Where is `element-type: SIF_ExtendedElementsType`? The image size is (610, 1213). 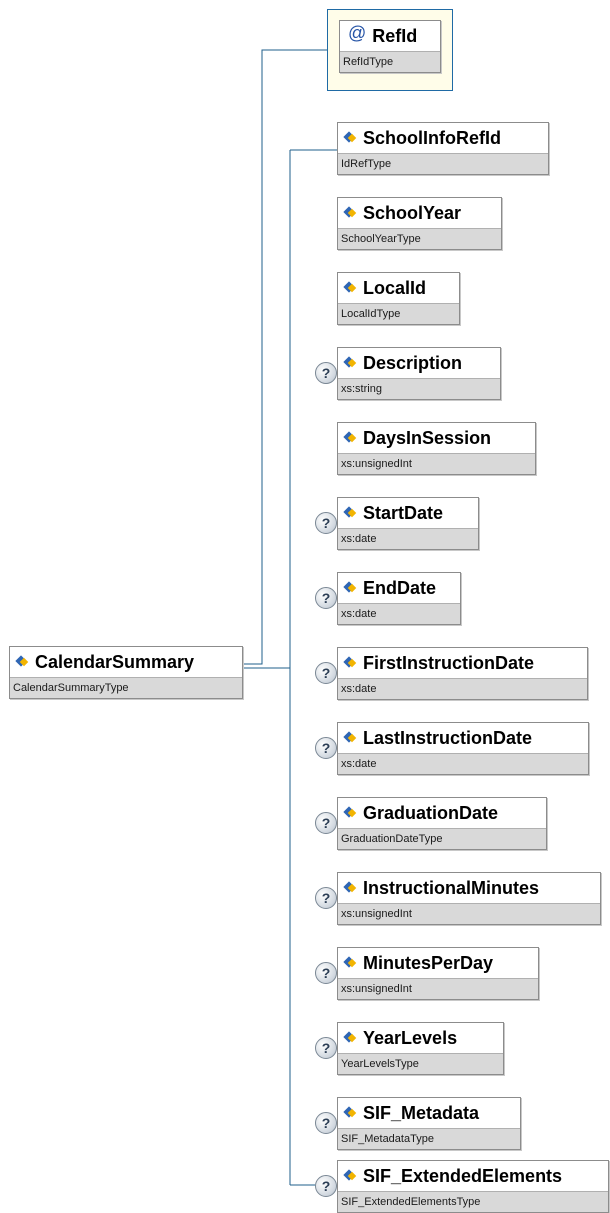
element-type: SIF_ExtendedElementsType is located at coordinates (473, 1201).